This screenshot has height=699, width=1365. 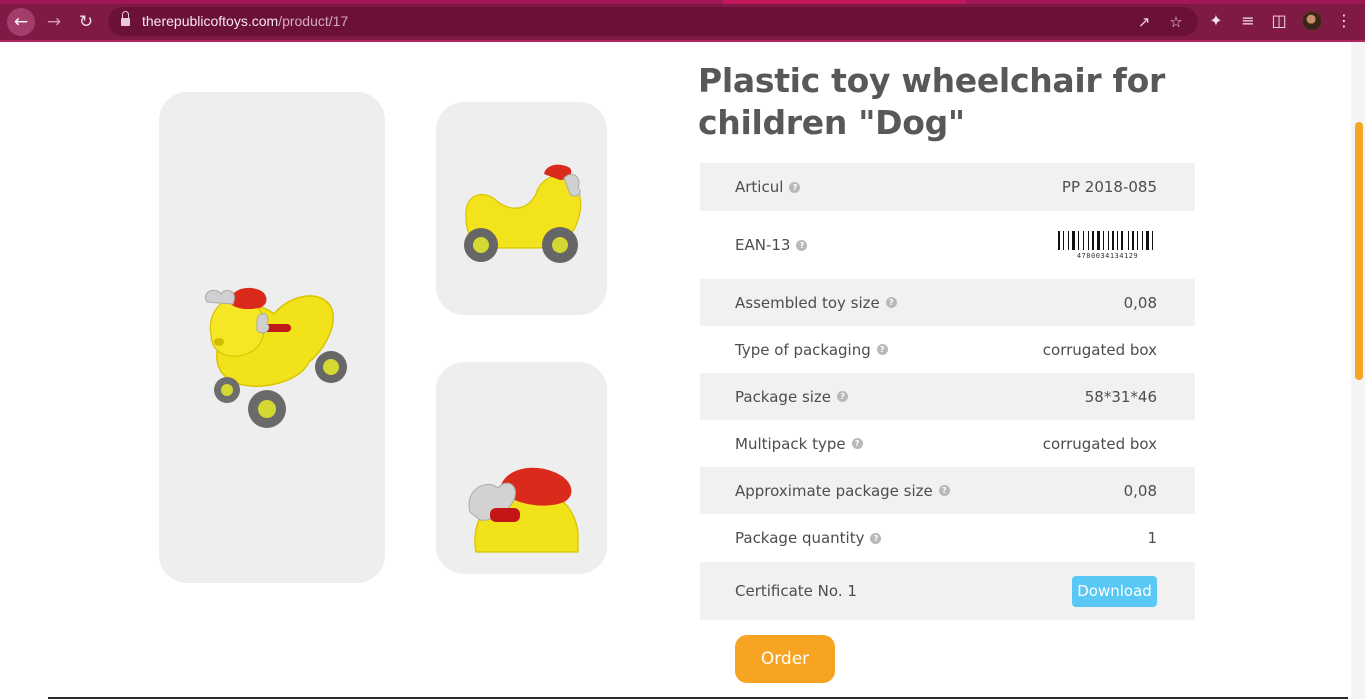 I want to click on spec-row: Assembled toy size? 0,08, so click(x=947, y=302).